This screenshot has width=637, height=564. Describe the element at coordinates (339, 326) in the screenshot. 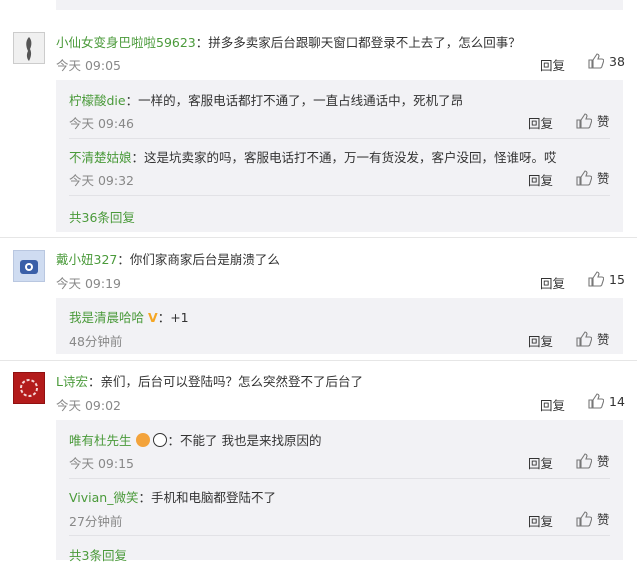

I see `reply-box: 我是清晨哈哈 V：+1 48分钟前 回复 赞` at that location.